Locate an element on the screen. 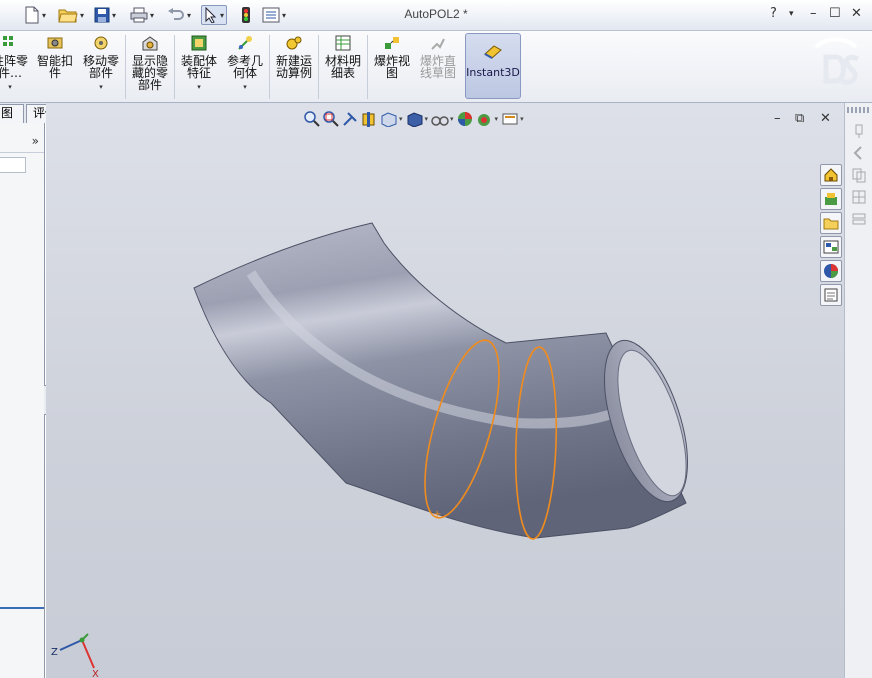  button-label: 材料明 细表 is located at coordinates (342, 67).